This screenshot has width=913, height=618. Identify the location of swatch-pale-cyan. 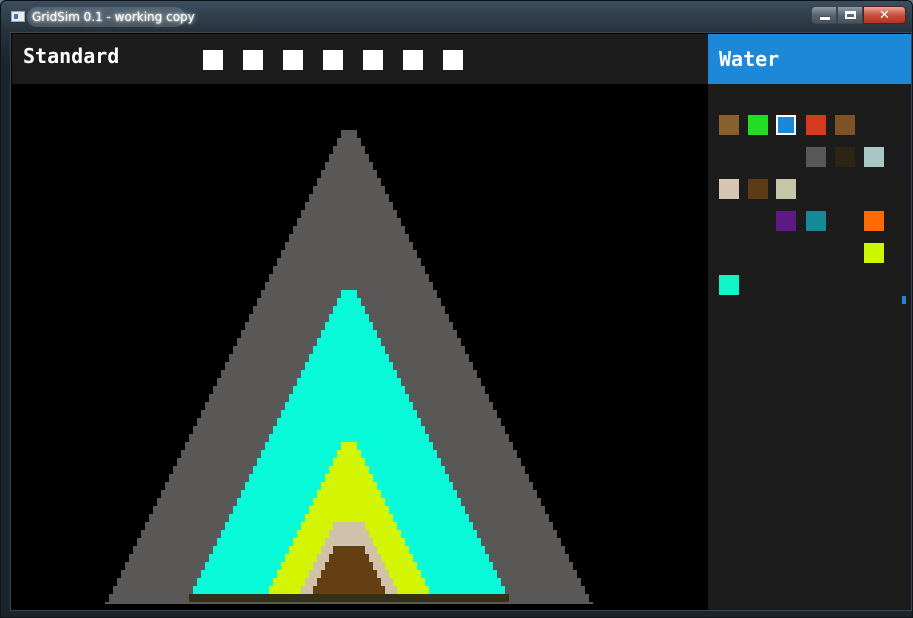
(874, 157).